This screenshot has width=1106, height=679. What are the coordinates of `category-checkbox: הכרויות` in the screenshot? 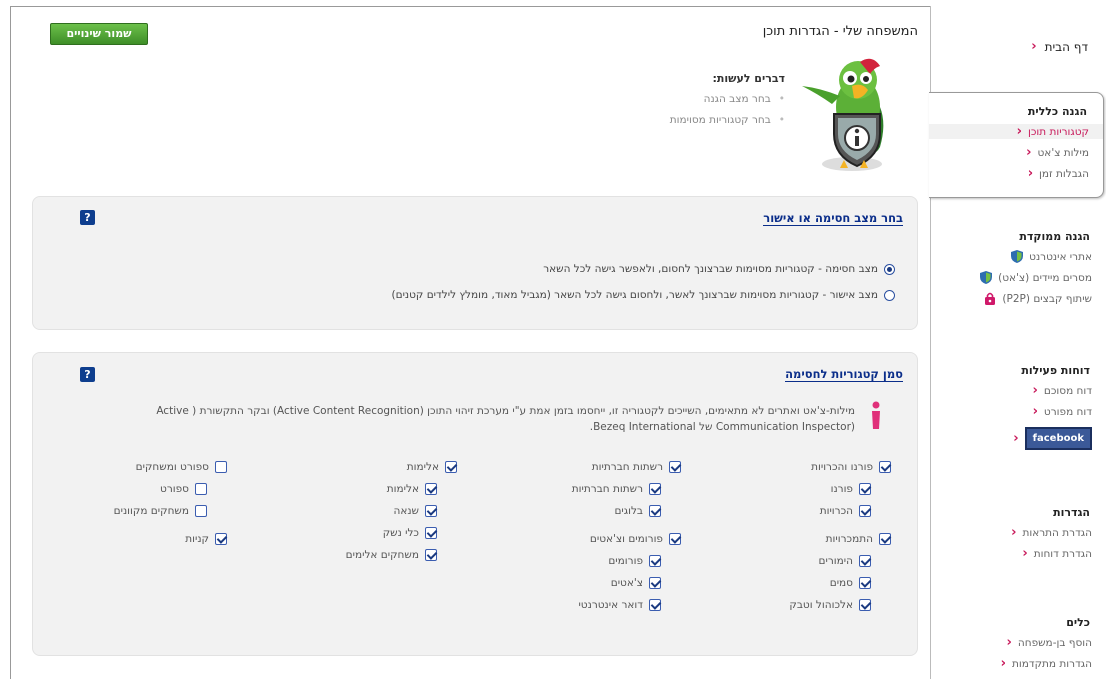 It's located at (845, 511).